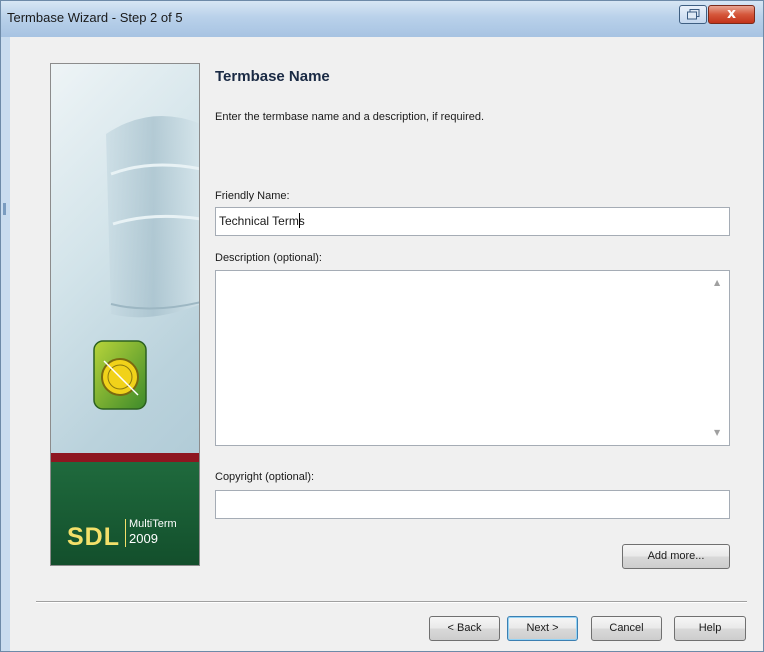 The height and width of the screenshot is (652, 764). What do you see at coordinates (120, 375) in the screenshot?
I see `multiterm-app-icon` at bounding box center [120, 375].